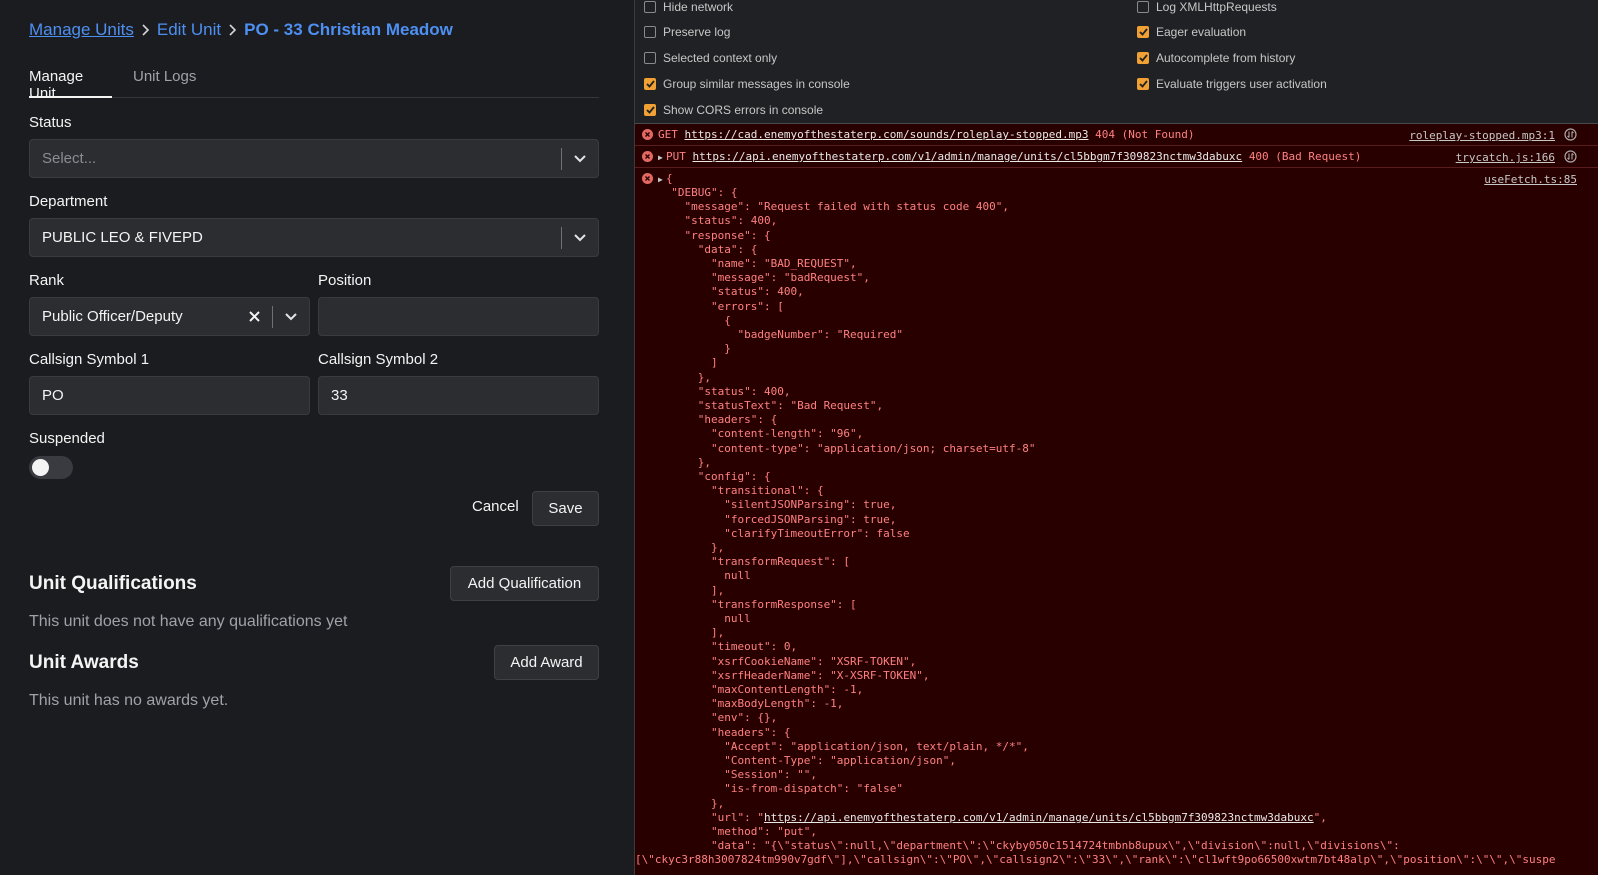 The height and width of the screenshot is (875, 1598). What do you see at coordinates (40, 467) in the screenshot?
I see `toggle-knob` at bounding box center [40, 467].